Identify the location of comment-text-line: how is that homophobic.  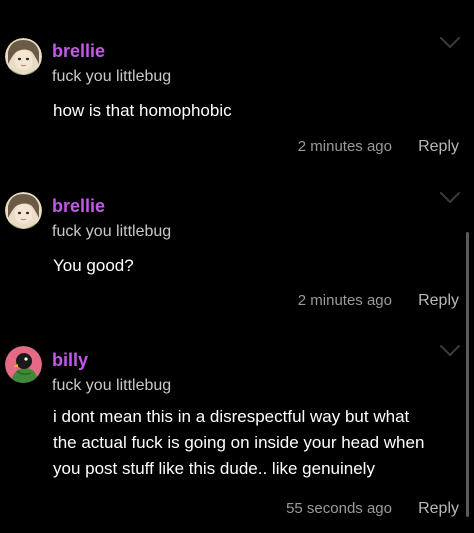
(142, 110).